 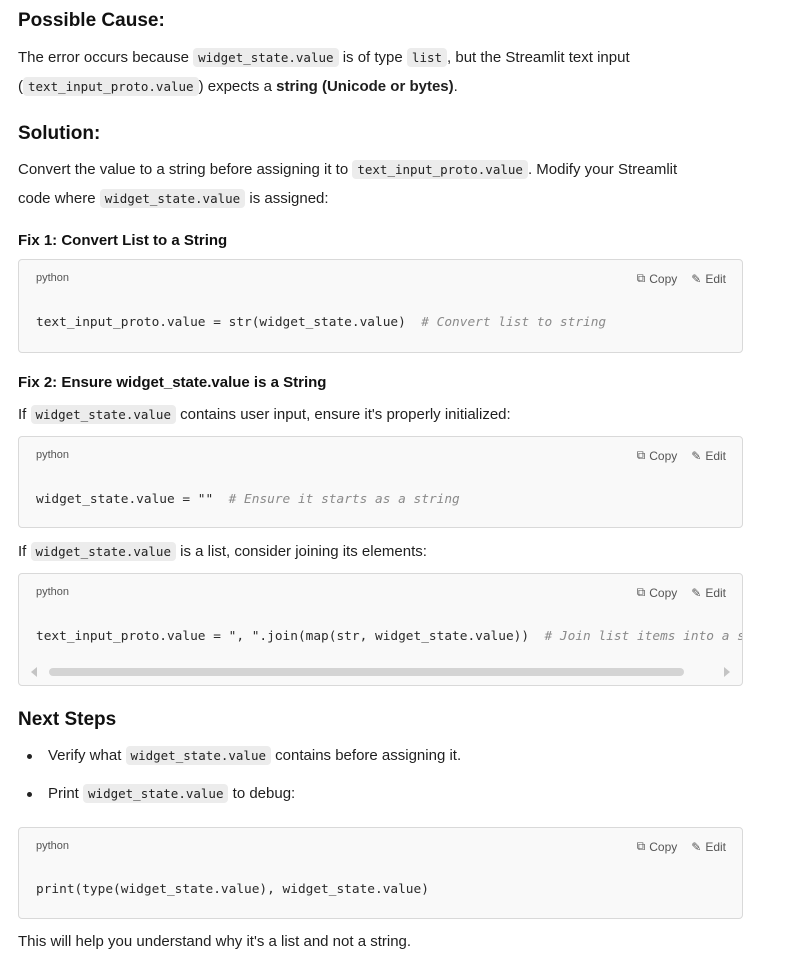 I want to click on heading-solution: Solution:, so click(x=59, y=133).